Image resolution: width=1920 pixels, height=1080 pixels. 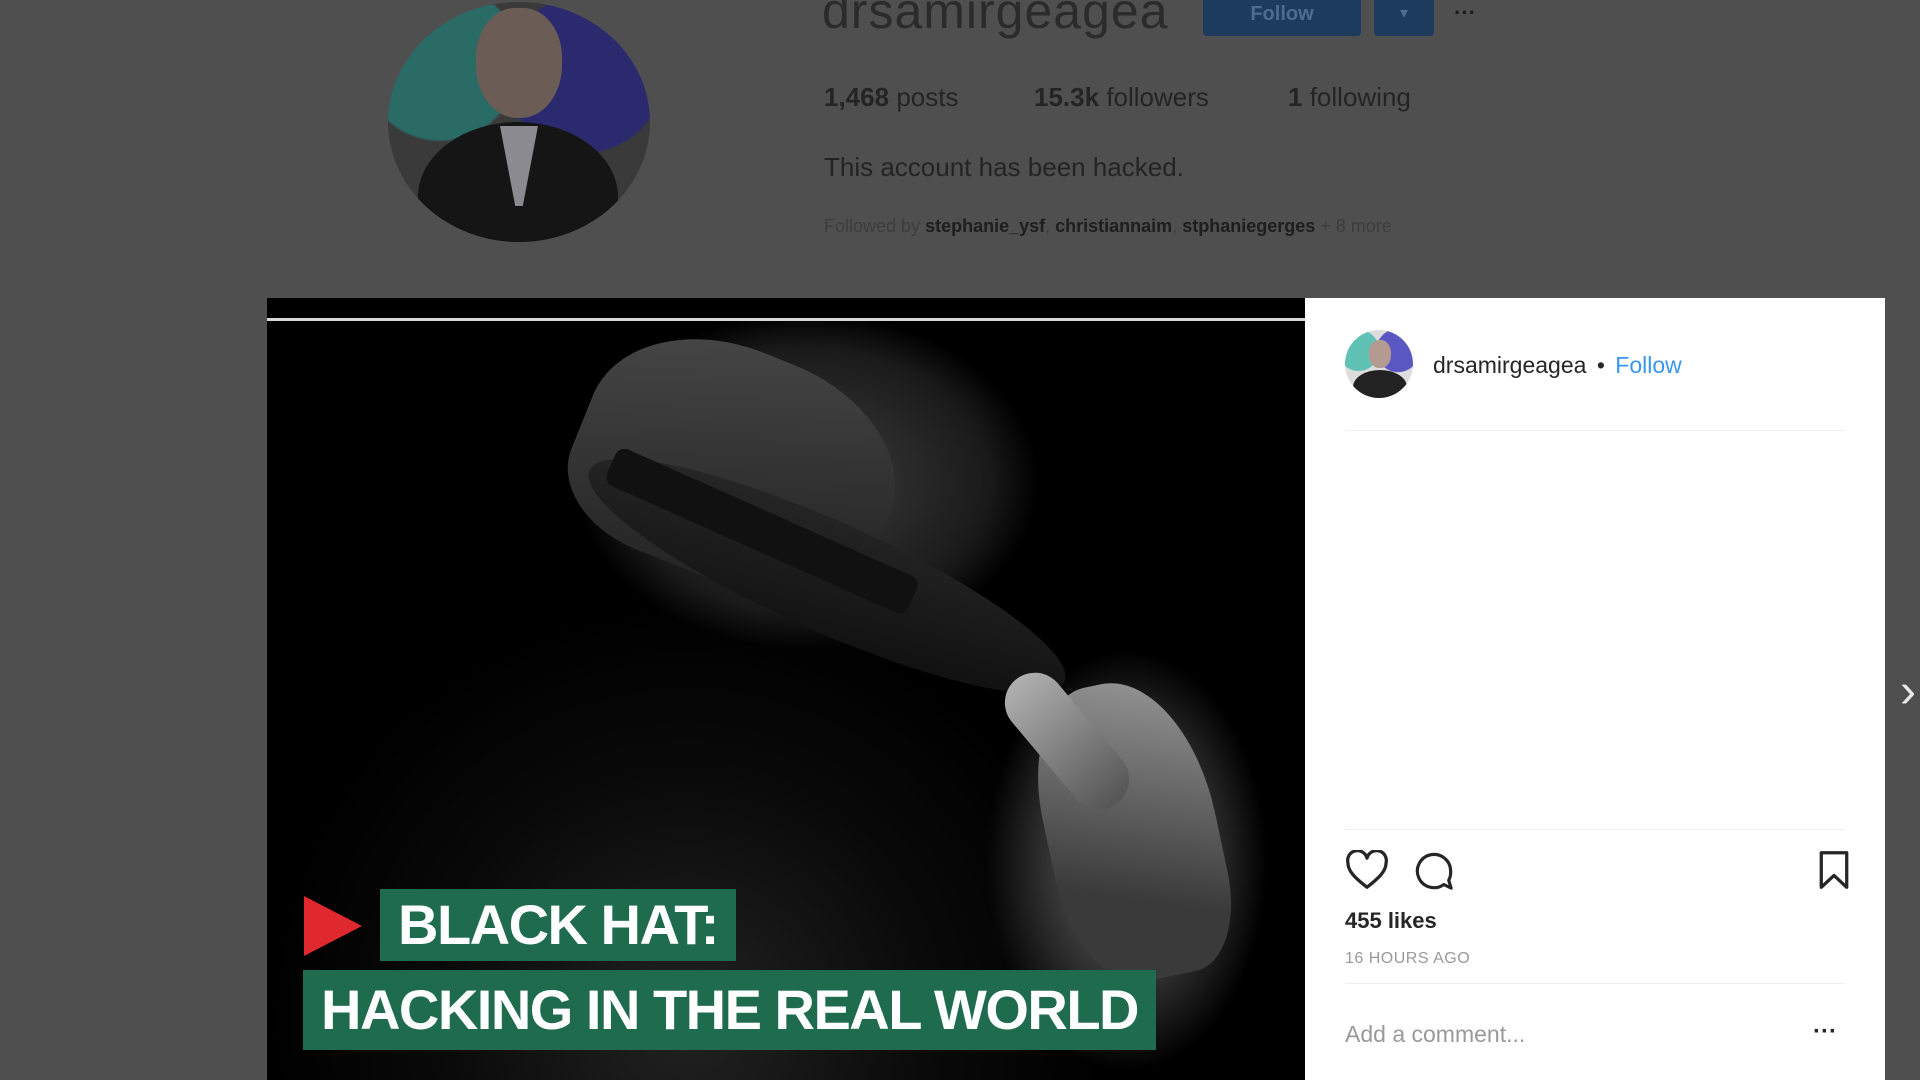 I want to click on chevron-right-icon: ›, so click(x=1908, y=692).